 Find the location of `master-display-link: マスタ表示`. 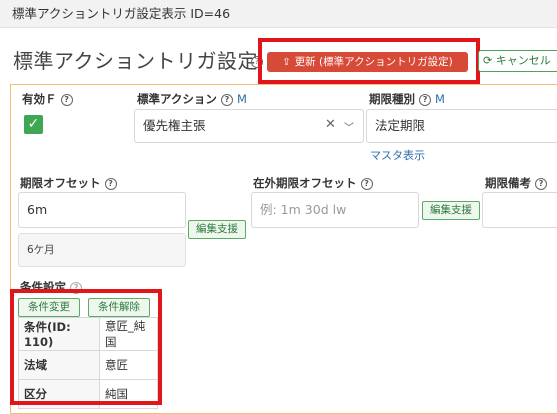

master-display-link: マスタ表示 is located at coordinates (397, 155).